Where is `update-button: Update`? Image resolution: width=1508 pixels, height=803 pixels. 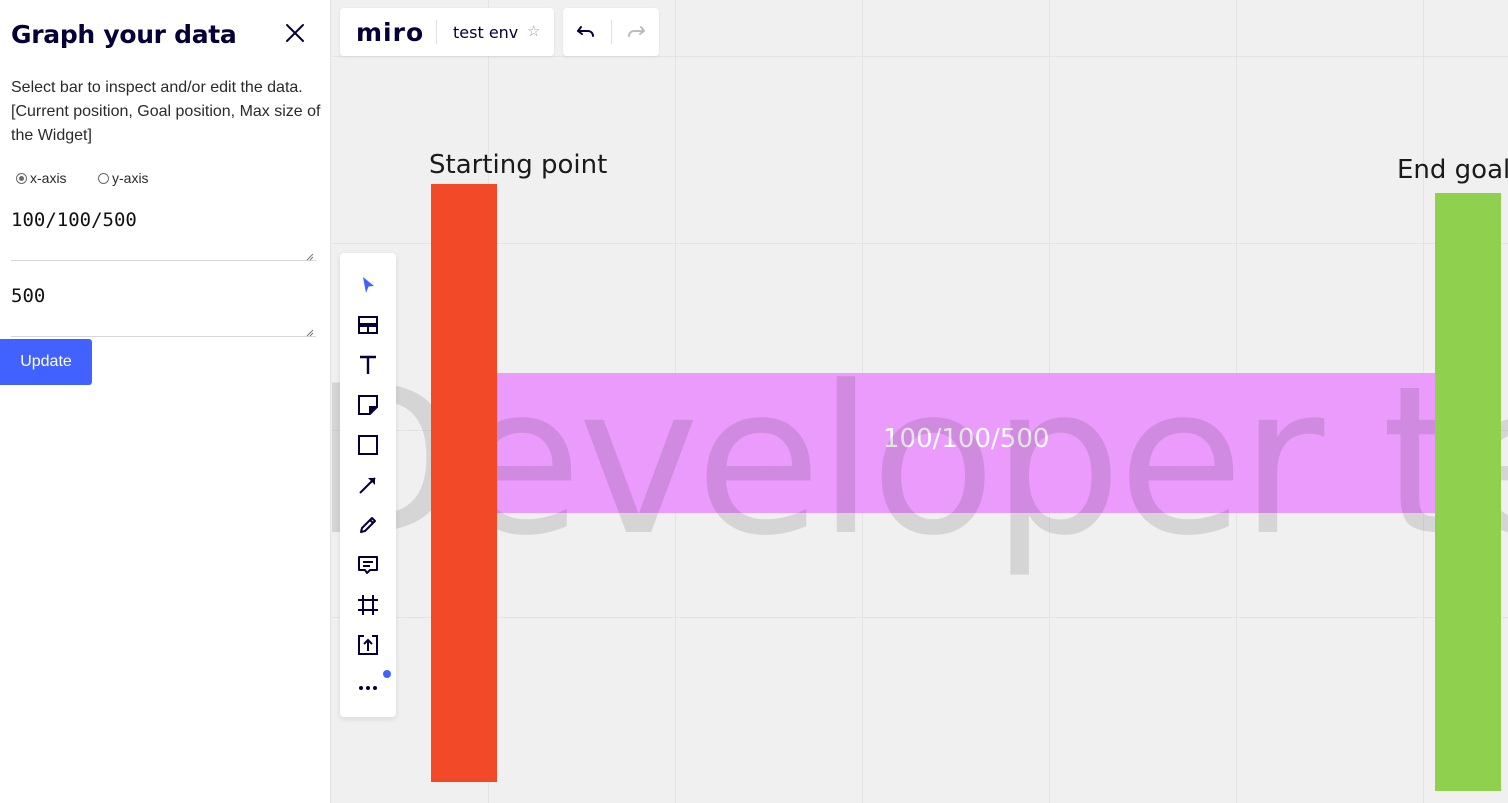 update-button: Update is located at coordinates (46, 362).